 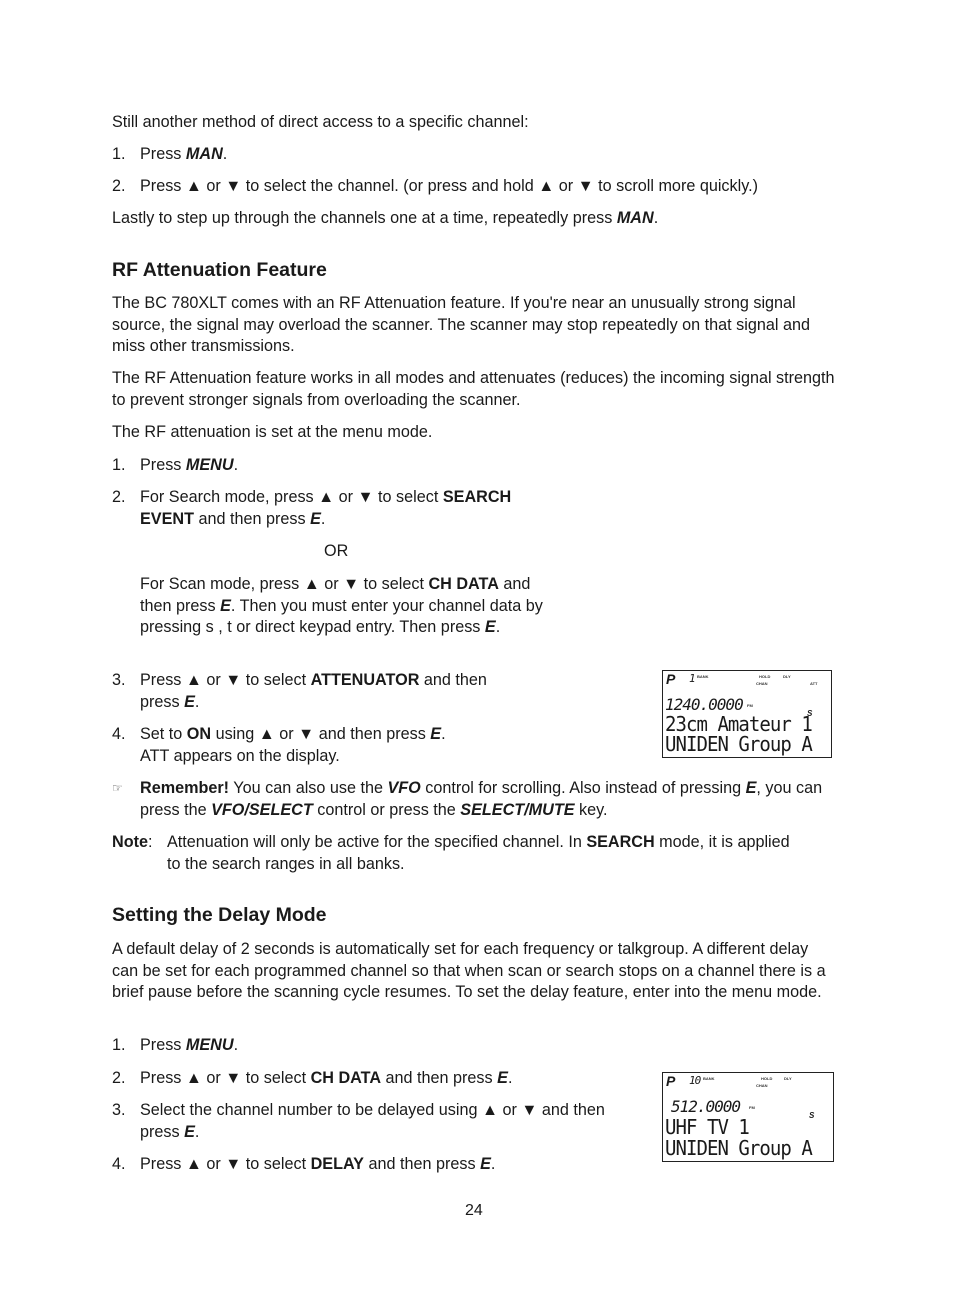 What do you see at coordinates (704, 704) in the screenshot?
I see `lcd-frequency: 1240.0000` at bounding box center [704, 704].